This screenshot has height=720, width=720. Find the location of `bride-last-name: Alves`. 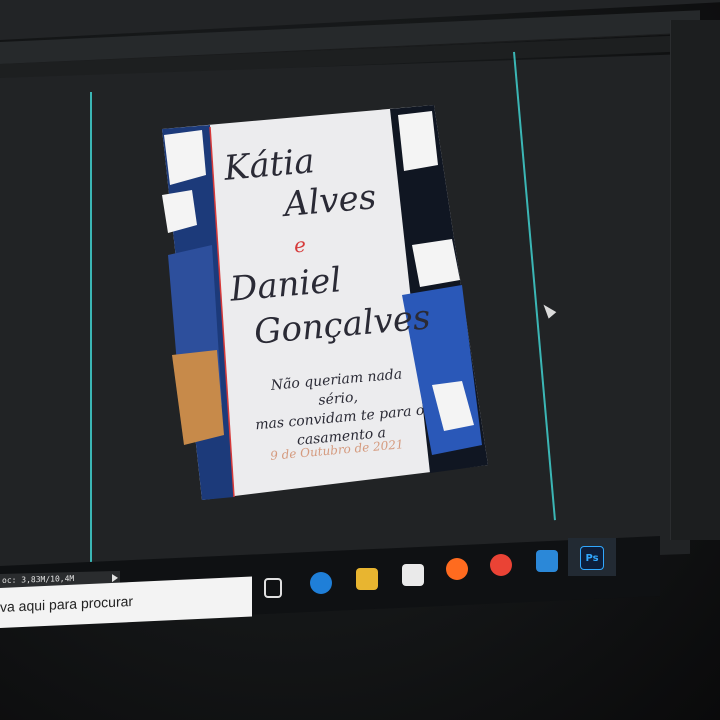

bride-last-name: Alves is located at coordinates (330, 201).